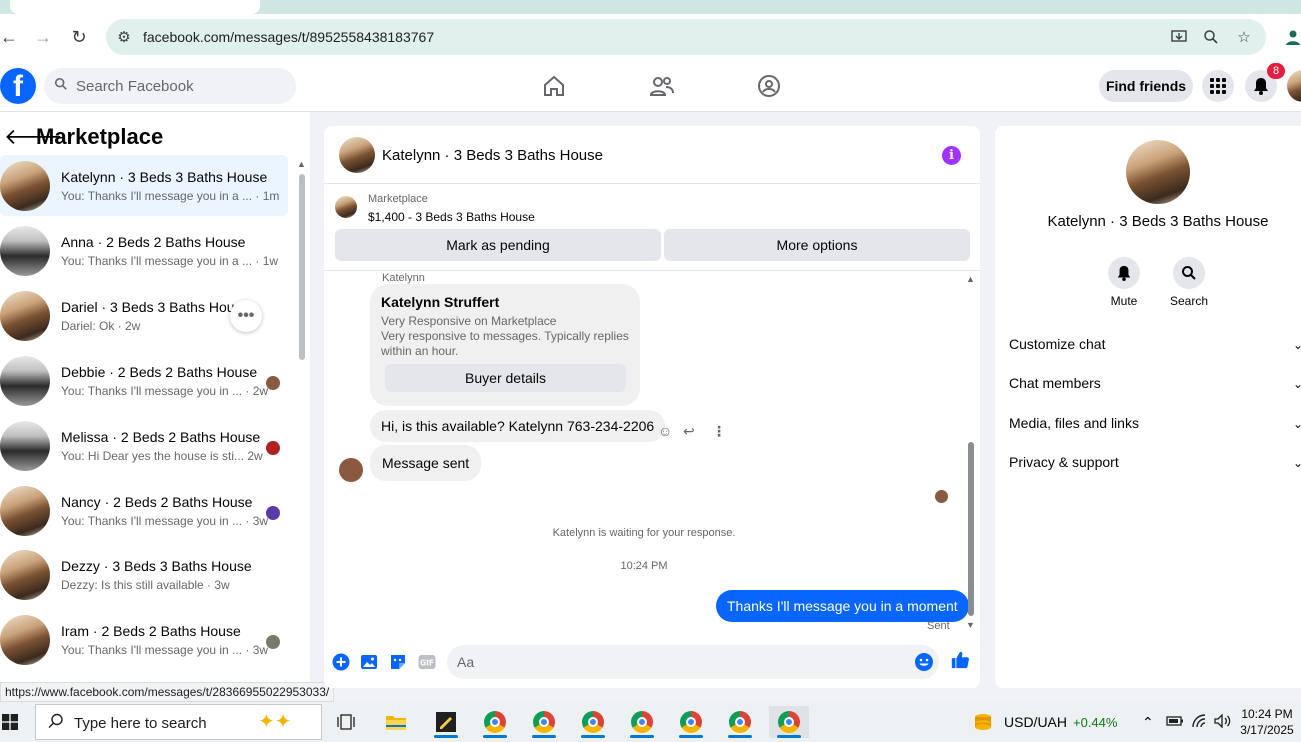 This screenshot has width=1301, height=742. I want to click on currency-widget-icon, so click(983, 722).